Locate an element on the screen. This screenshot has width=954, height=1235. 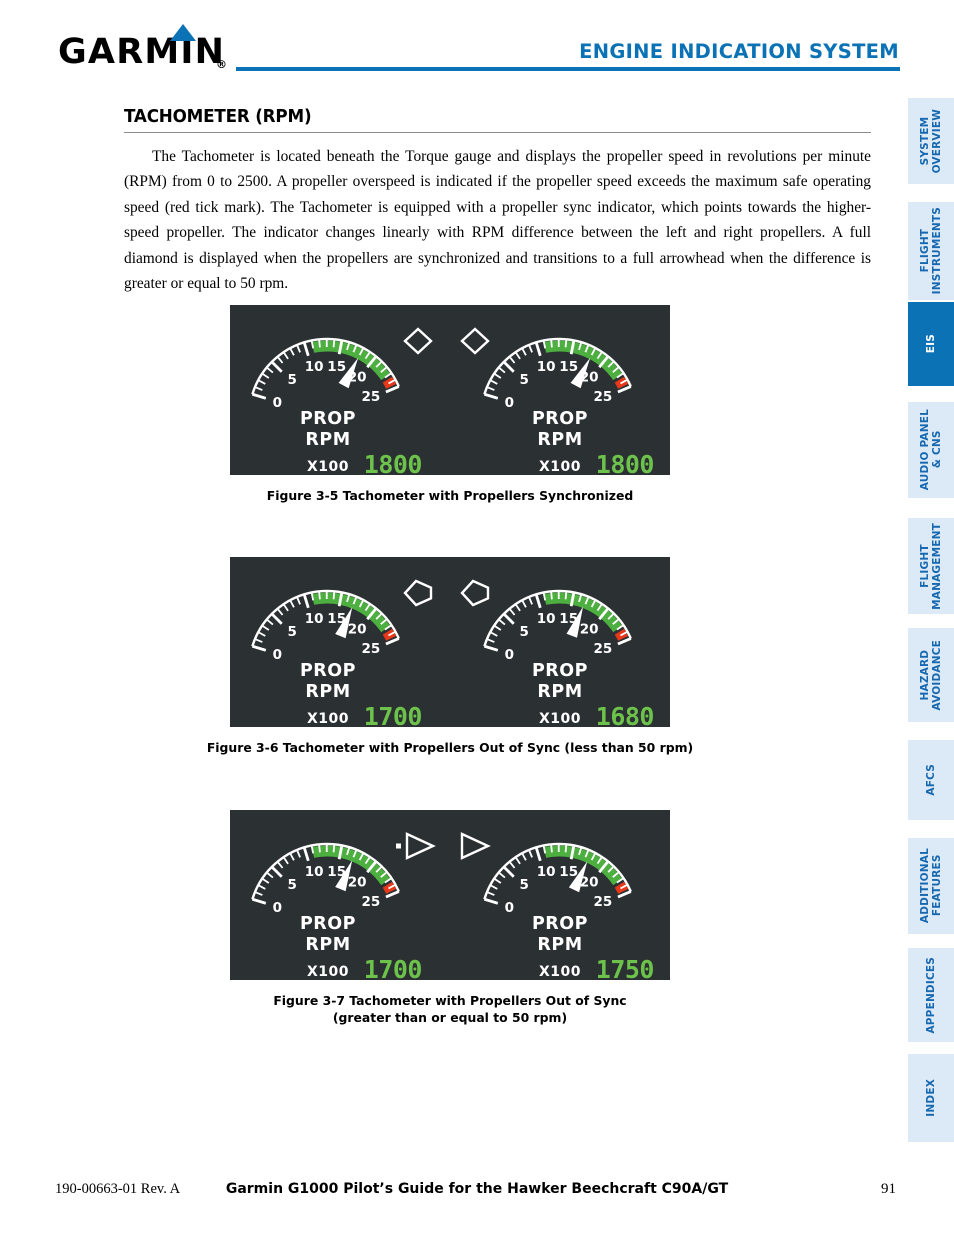
gauge-digital-readout: 1700 is located at coordinates (393, 967).